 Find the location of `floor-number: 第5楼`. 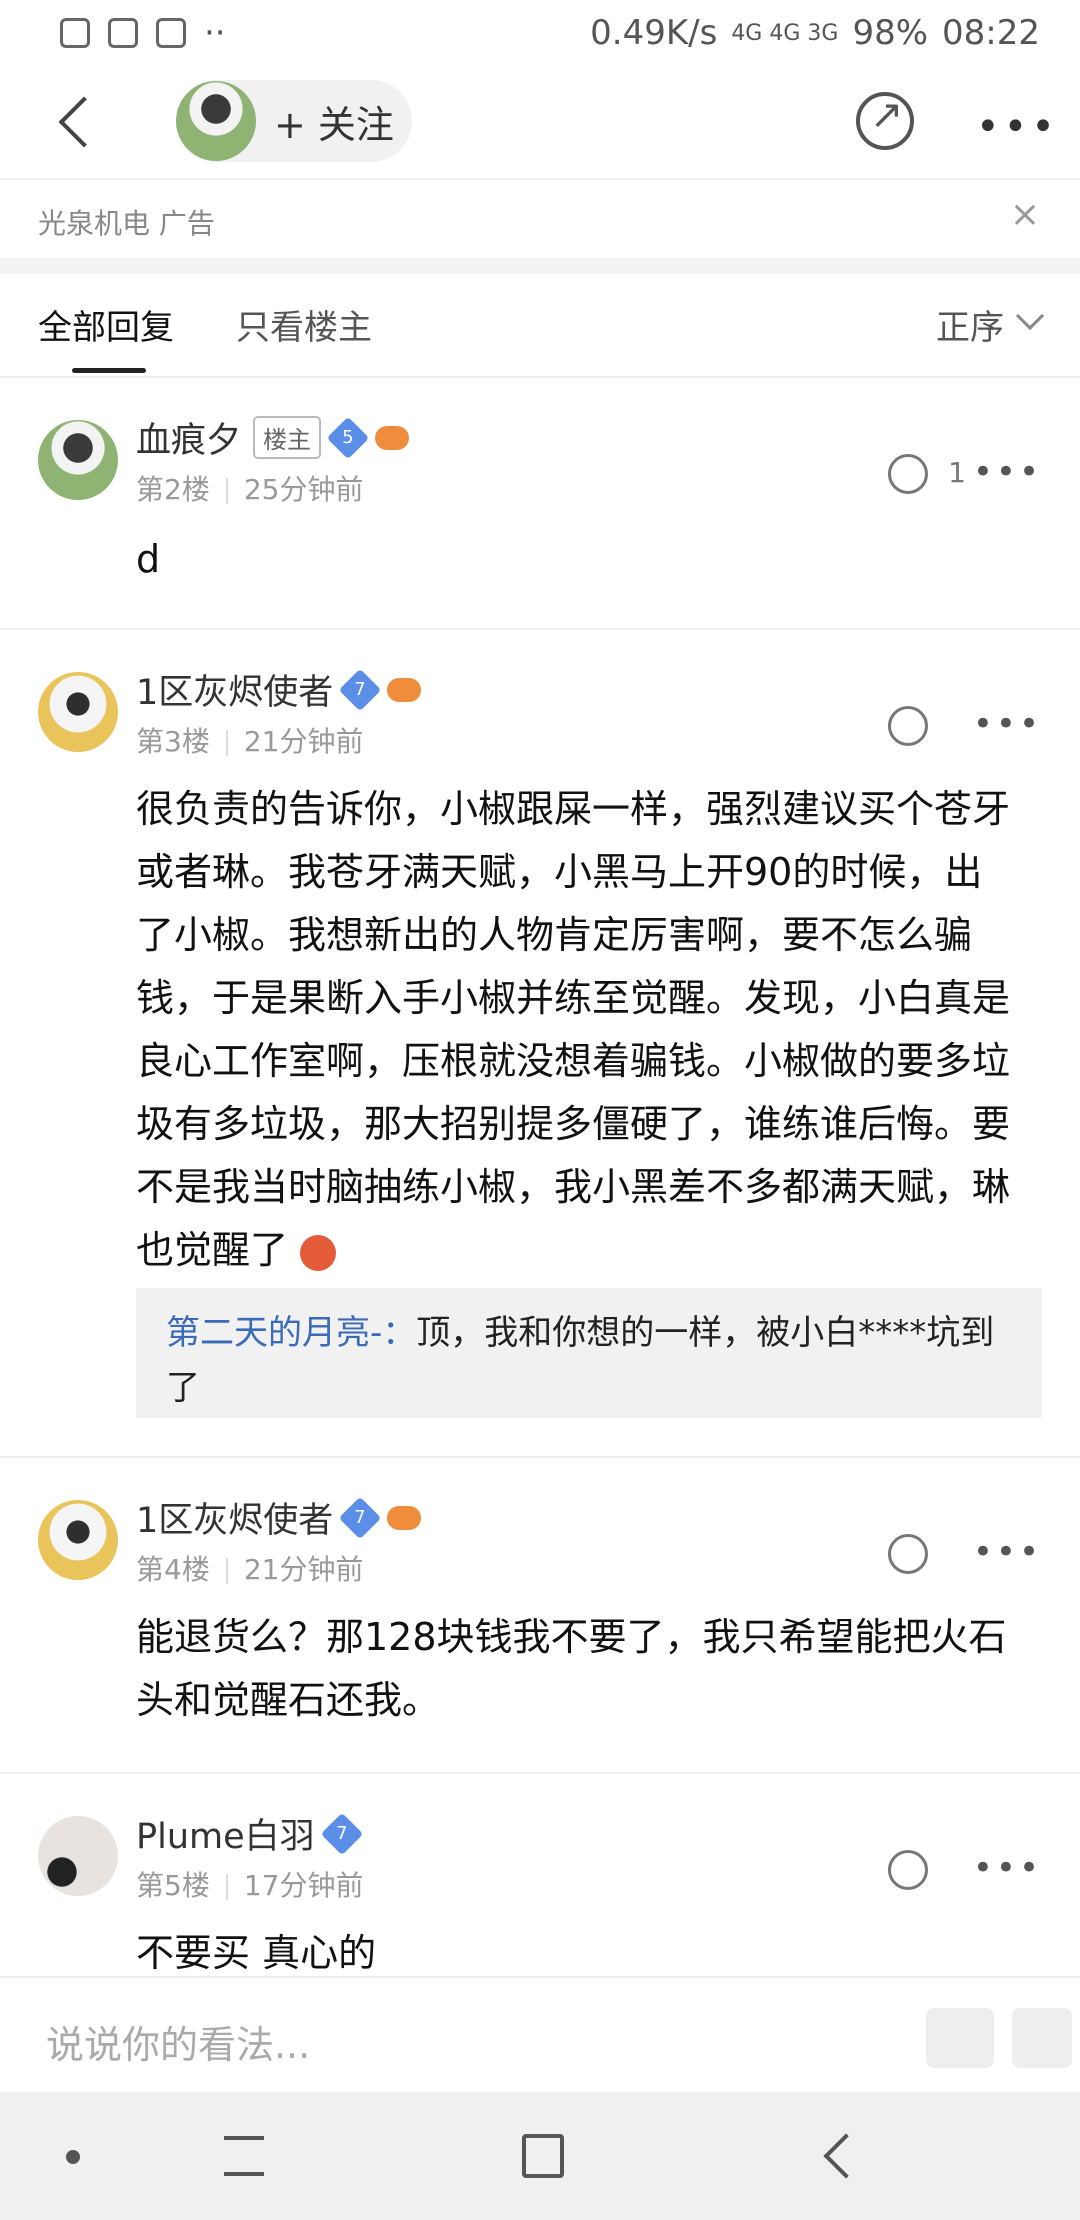

floor-number: 第5楼 is located at coordinates (173, 1885).